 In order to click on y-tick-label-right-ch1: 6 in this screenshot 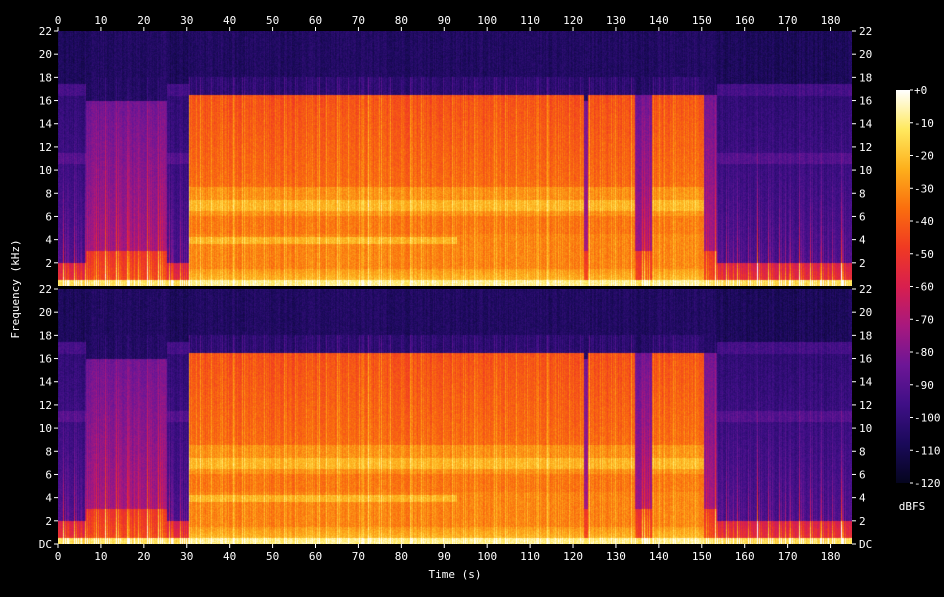, I will do `click(862, 216)`.